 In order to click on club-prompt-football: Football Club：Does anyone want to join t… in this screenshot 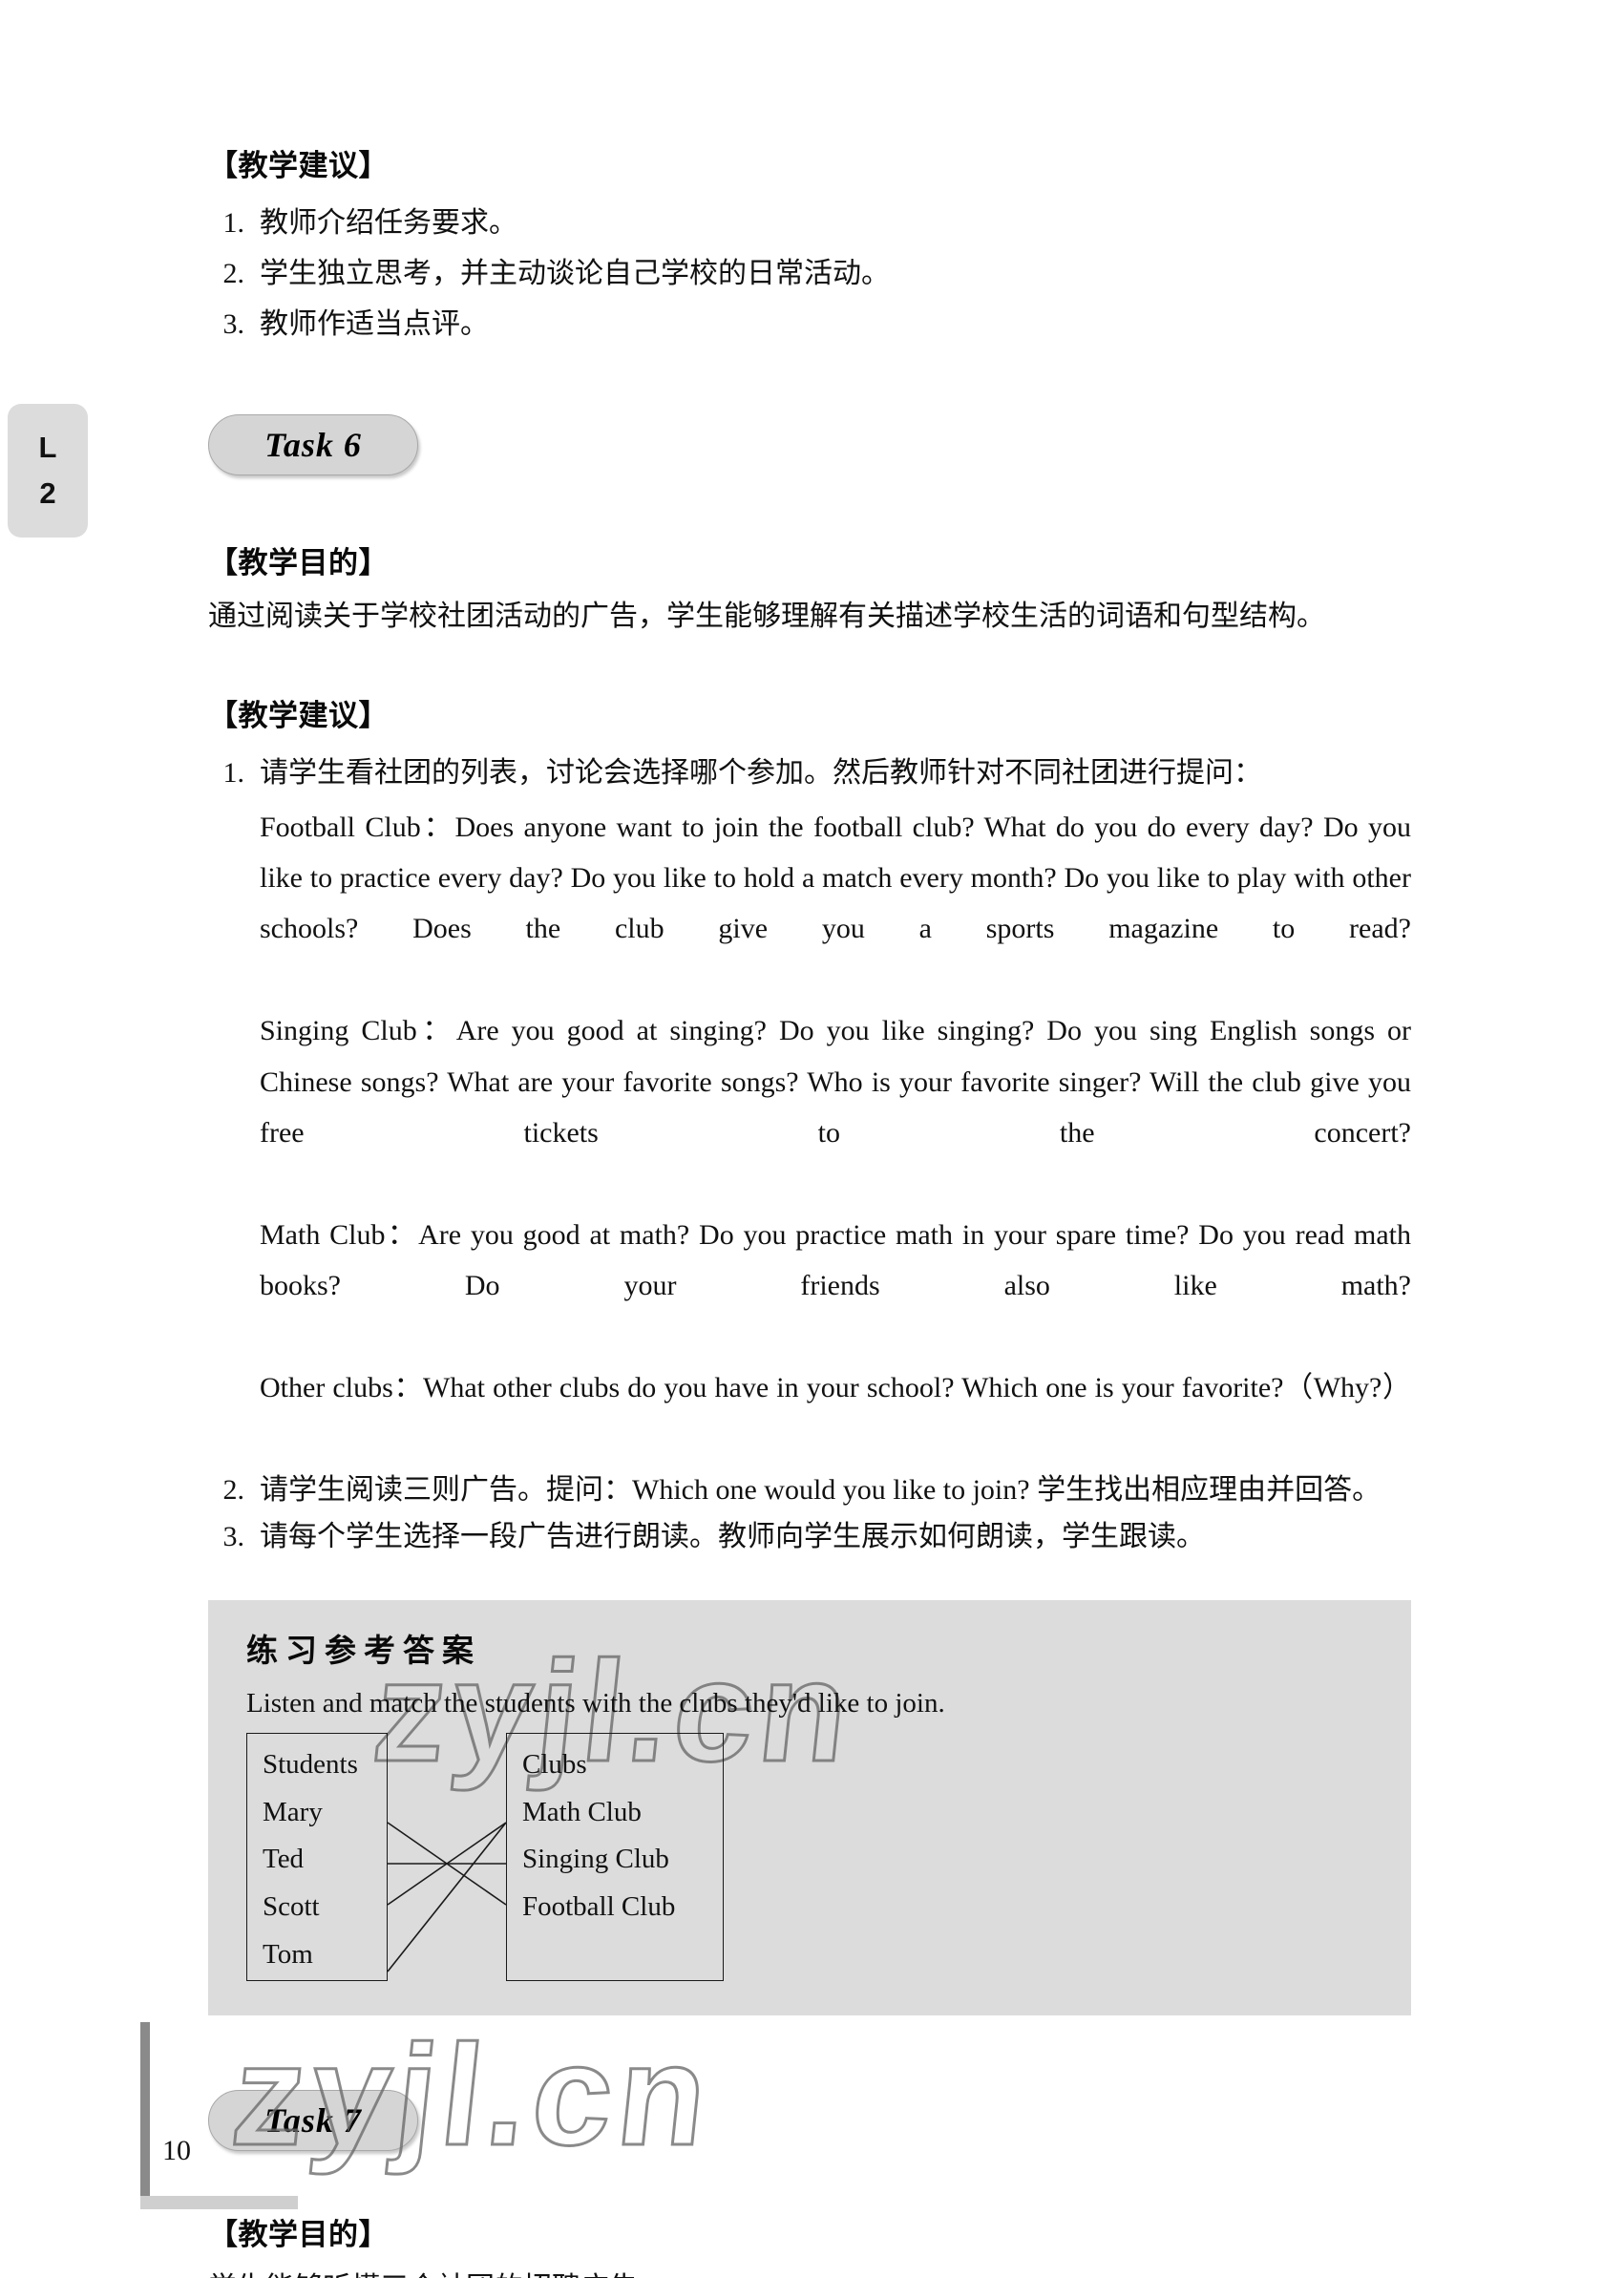, I will do `click(835, 878)`.